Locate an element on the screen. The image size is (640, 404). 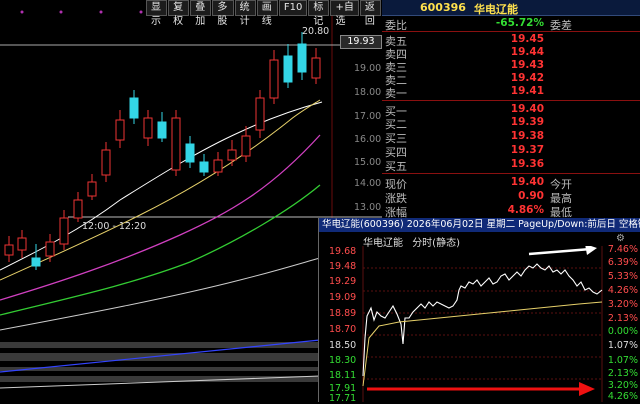
sell-price: 19.44 is located at coordinates (527, 52).